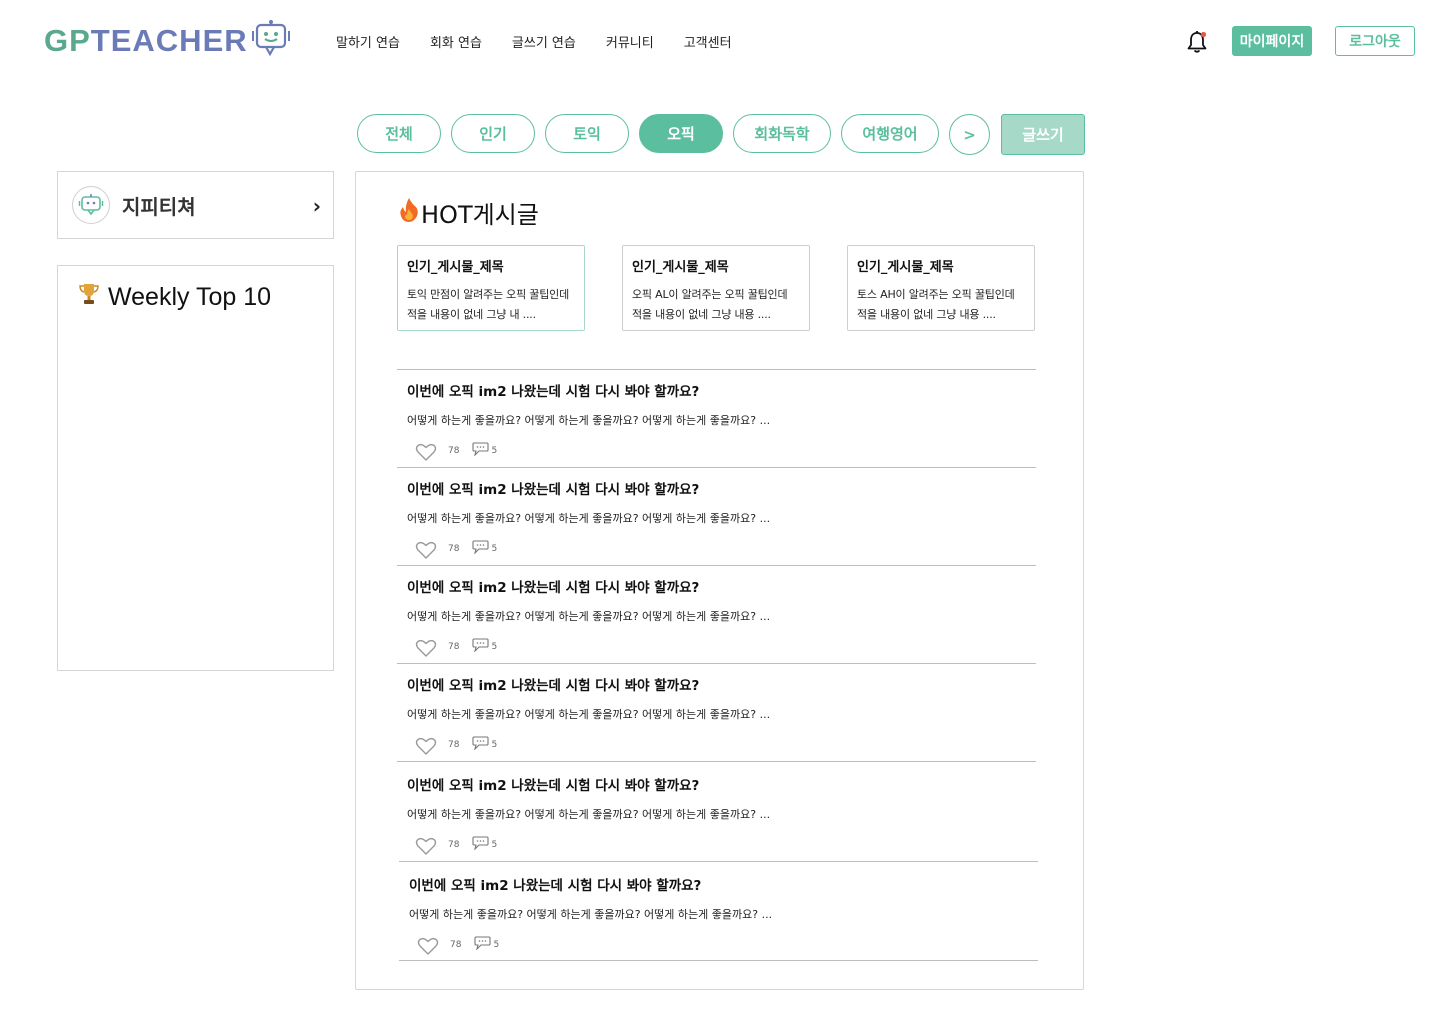 The width and height of the screenshot is (1440, 1024). I want to click on weekly-top10-panel: Weekly Top 10, so click(195, 468).